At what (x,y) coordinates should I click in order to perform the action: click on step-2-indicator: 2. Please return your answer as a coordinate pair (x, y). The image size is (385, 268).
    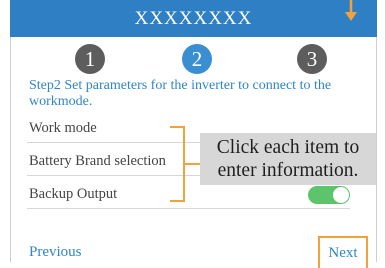
    Looking at the image, I should click on (197, 59).